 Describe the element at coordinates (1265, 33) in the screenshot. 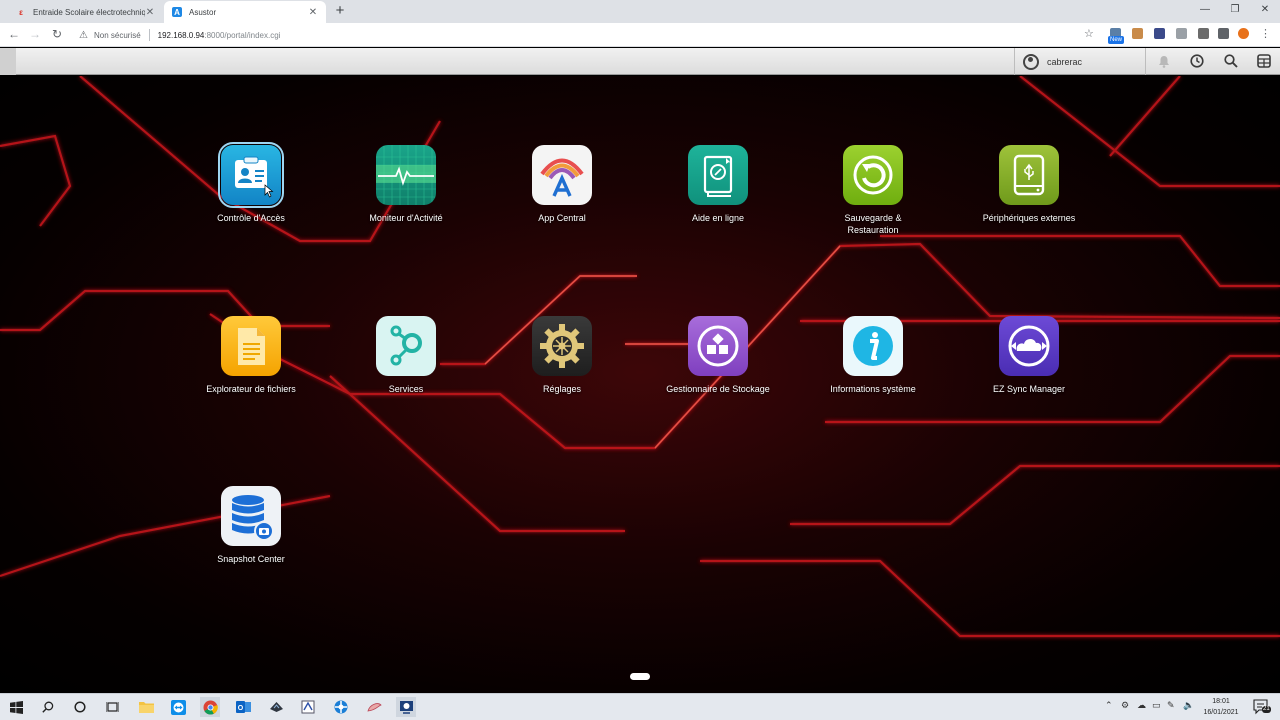

I see `browser-menu-icon: ⋮` at that location.